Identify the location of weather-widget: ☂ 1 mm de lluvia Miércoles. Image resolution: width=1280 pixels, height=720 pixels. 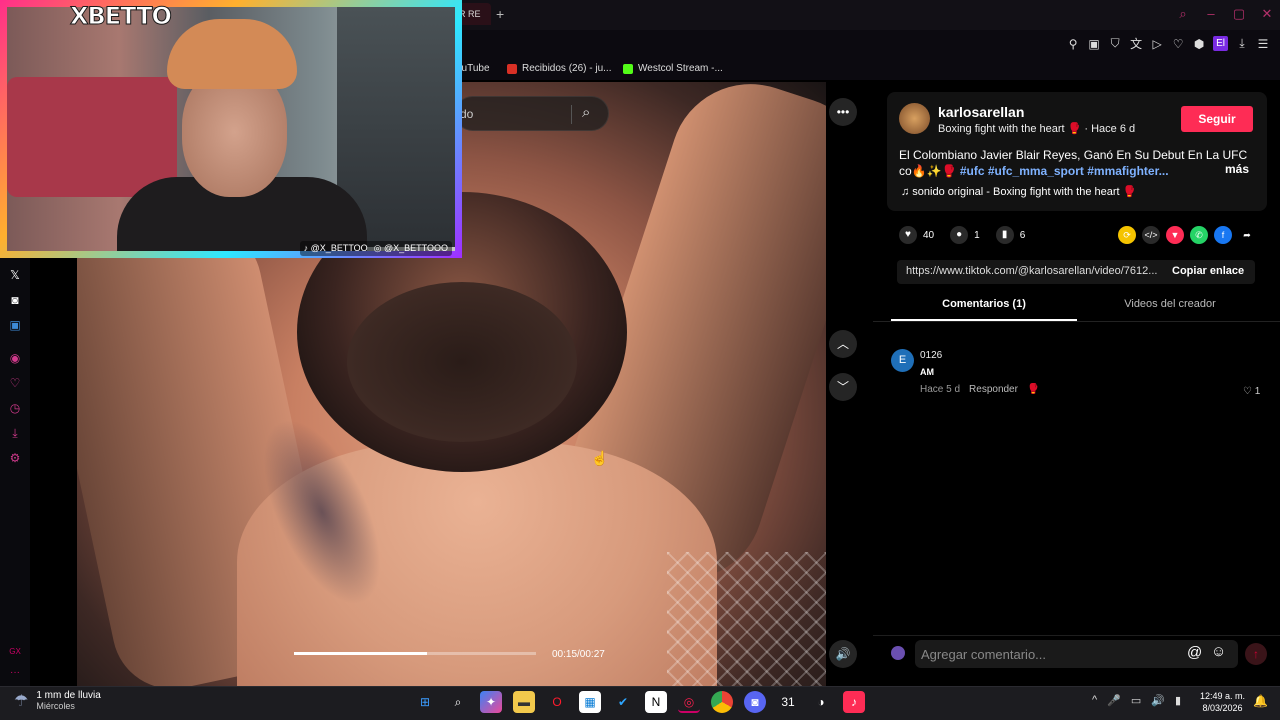
(57, 700).